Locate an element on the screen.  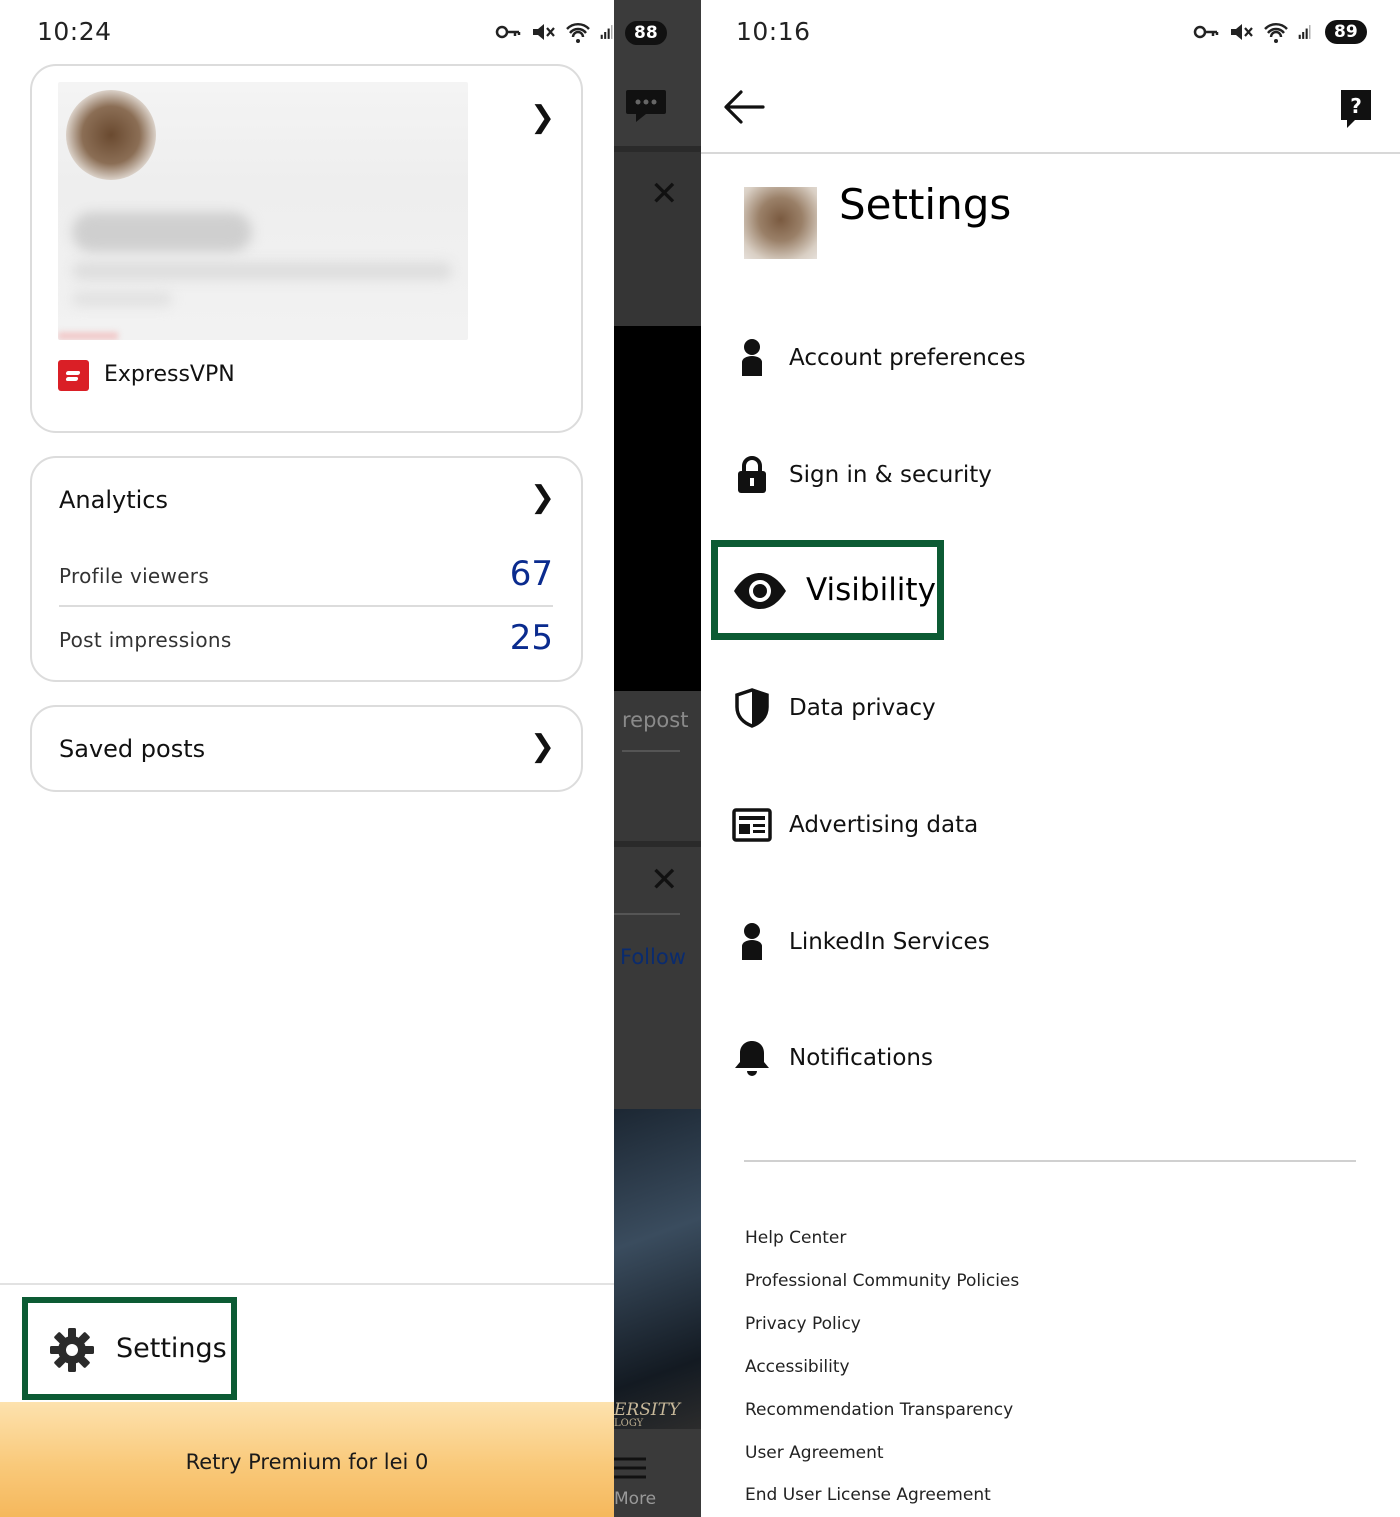
menu-icon is located at coordinates (630, 1468).